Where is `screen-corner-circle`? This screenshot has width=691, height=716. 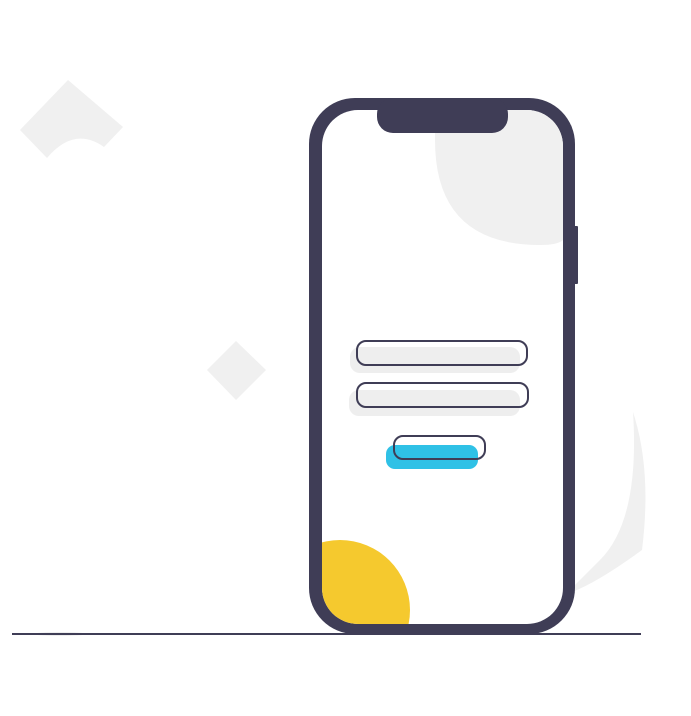 screen-corner-circle is located at coordinates (366, 582).